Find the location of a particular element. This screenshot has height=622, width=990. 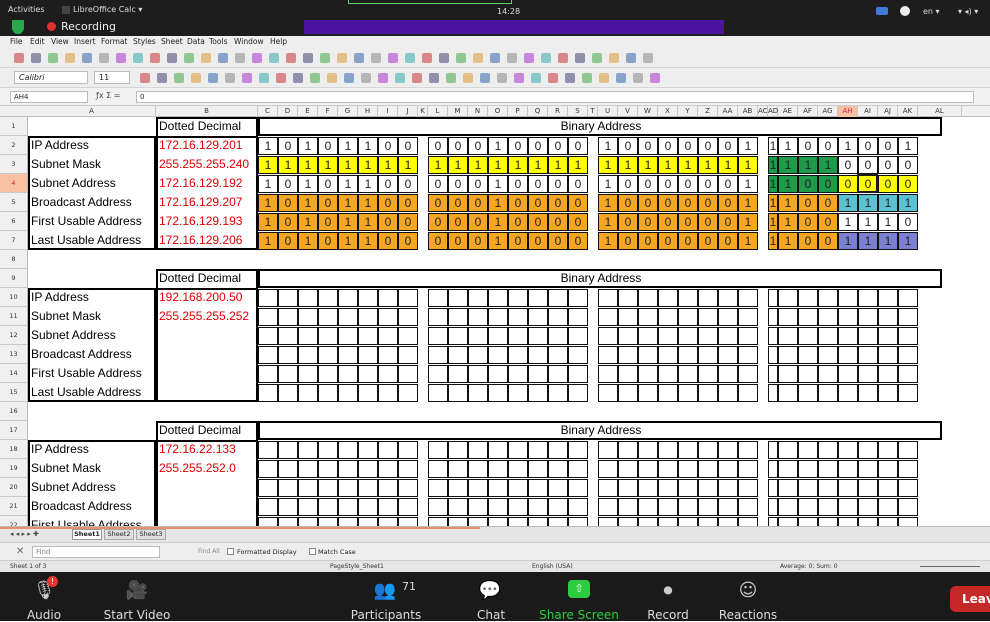

menu-insert: Insert is located at coordinates (85, 41).